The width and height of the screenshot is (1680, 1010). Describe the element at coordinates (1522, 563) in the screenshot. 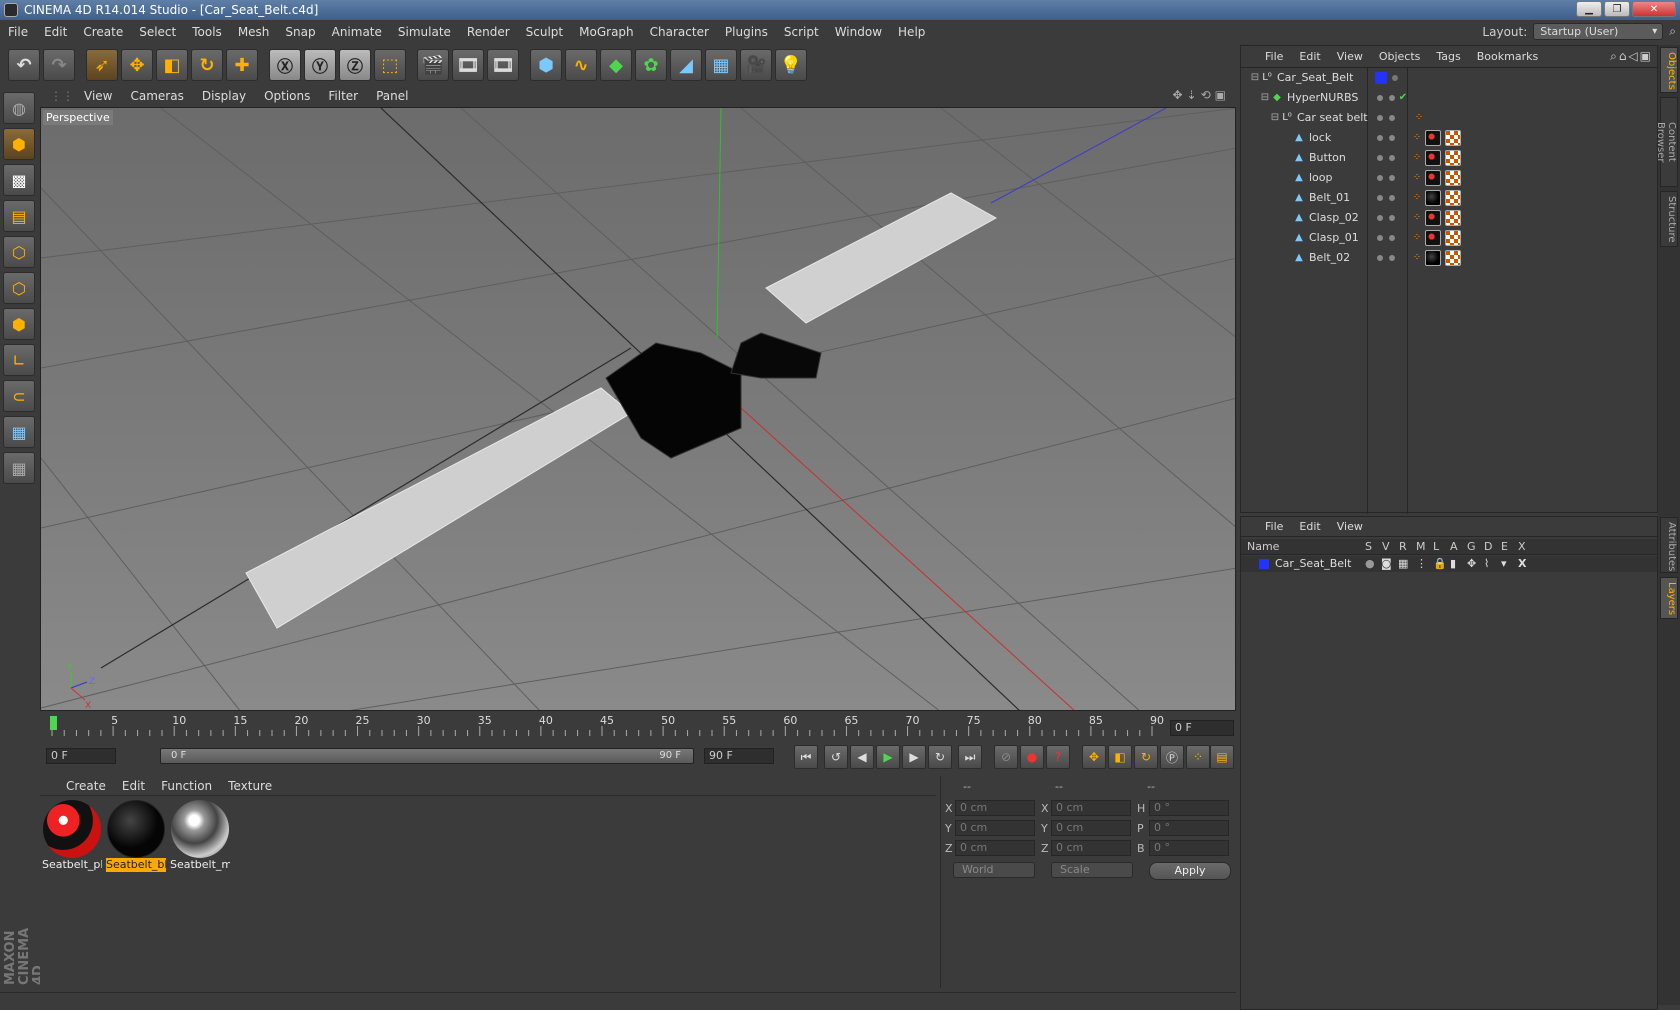

I see `layer-xref-icon: X` at that location.